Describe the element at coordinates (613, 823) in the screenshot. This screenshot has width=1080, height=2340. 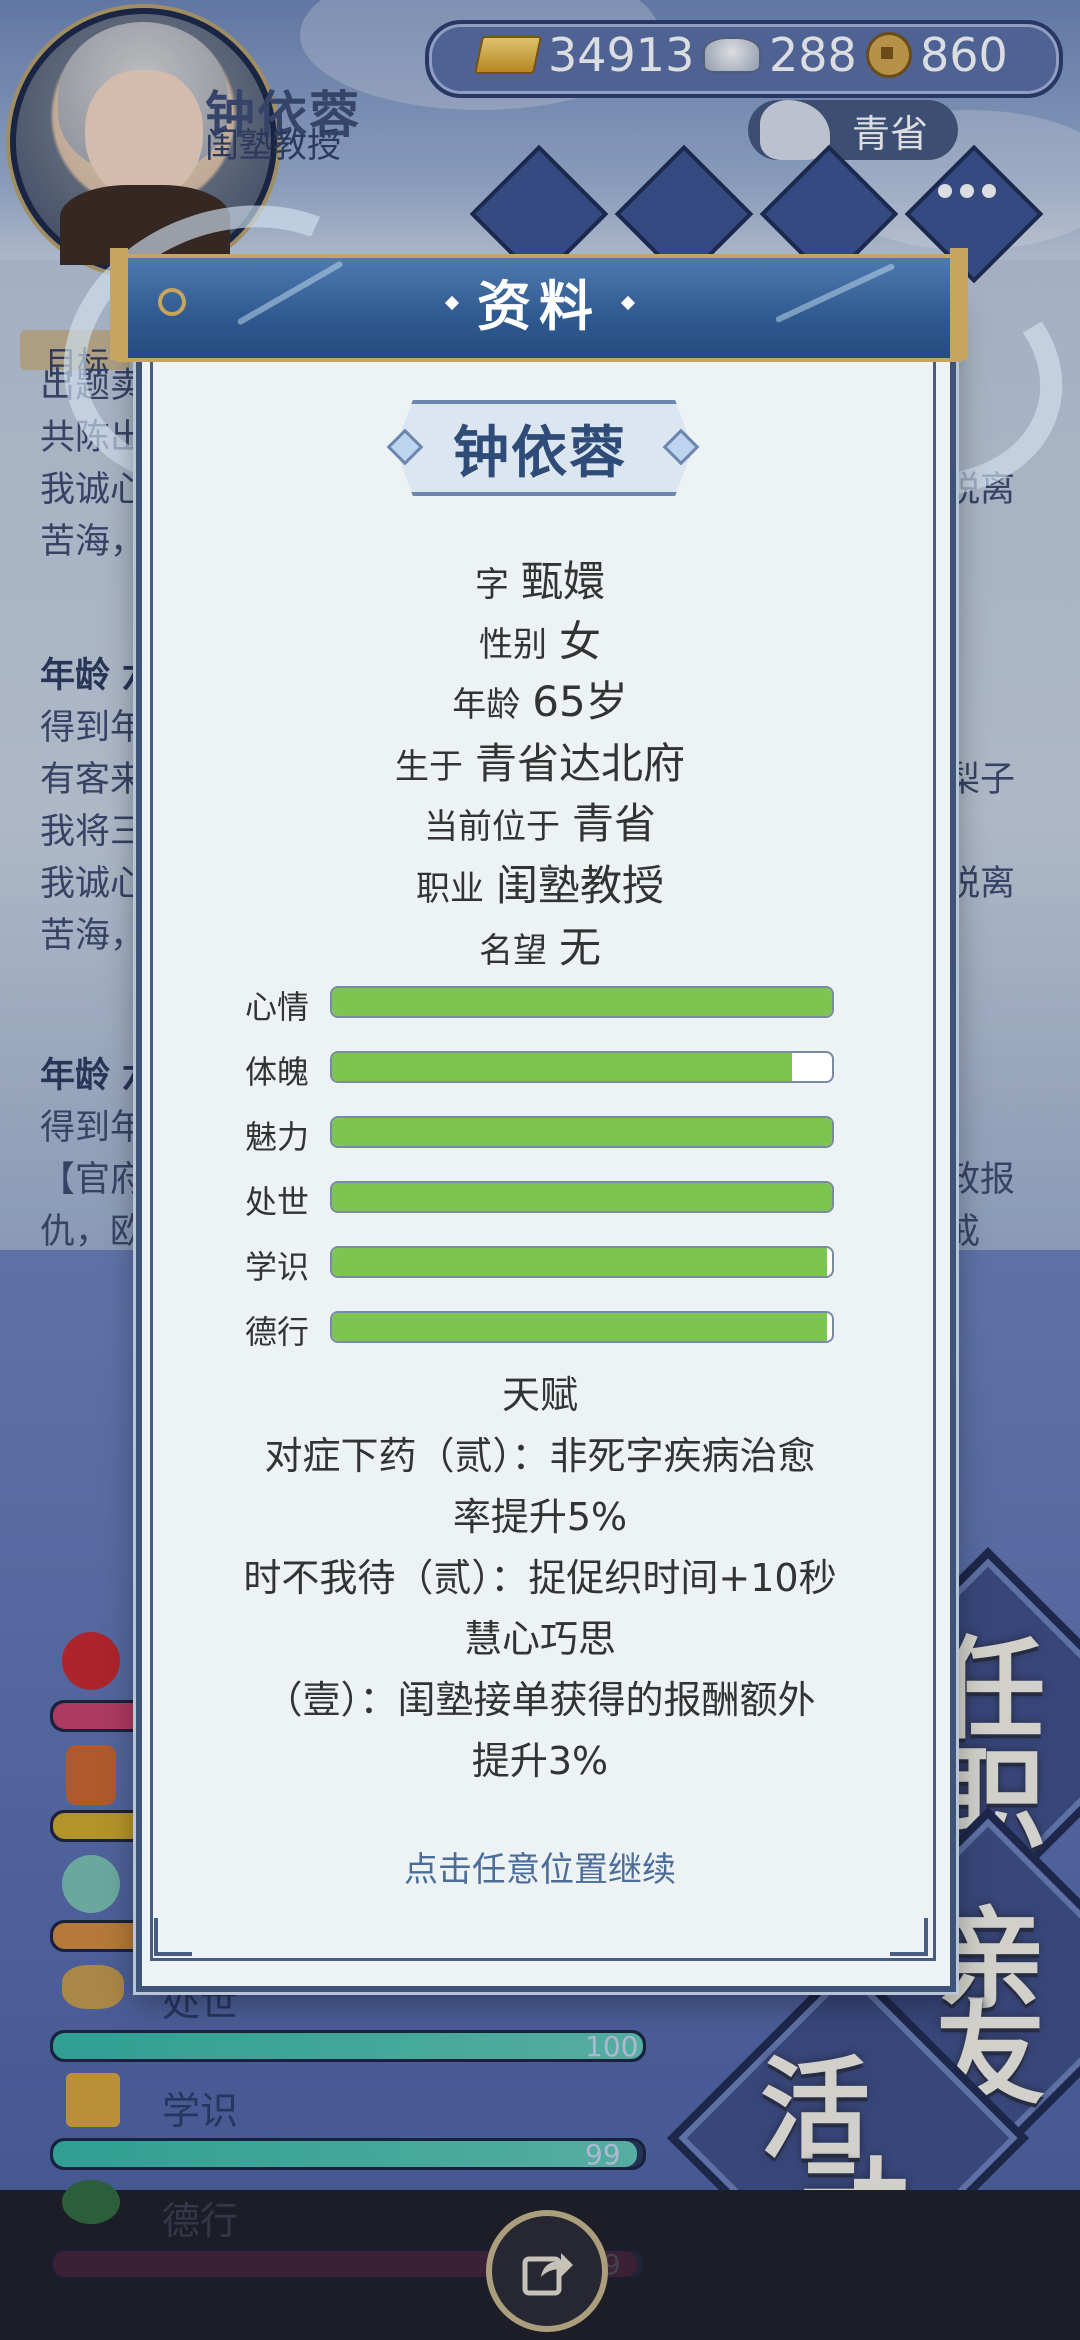
I see `info-value: 青省` at that location.